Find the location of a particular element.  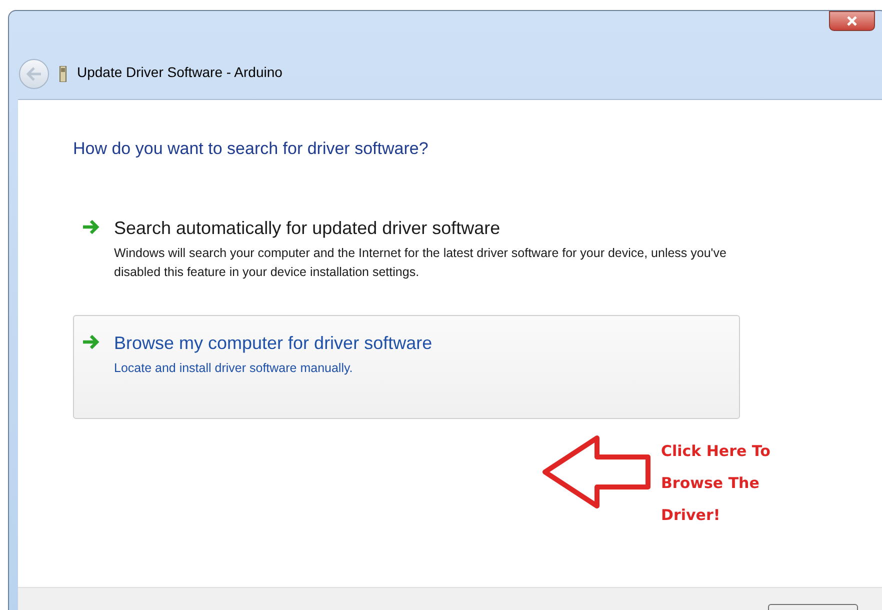

annotation-text: Browse The is located at coordinates (710, 483).